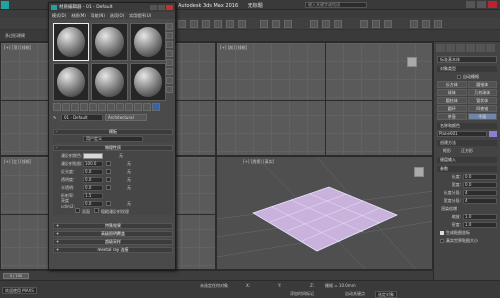 This screenshot has width=500, height=298. Describe the element at coordinates (482, 108) in the screenshot. I see `pyramid-button: 四棱锥` at that location.